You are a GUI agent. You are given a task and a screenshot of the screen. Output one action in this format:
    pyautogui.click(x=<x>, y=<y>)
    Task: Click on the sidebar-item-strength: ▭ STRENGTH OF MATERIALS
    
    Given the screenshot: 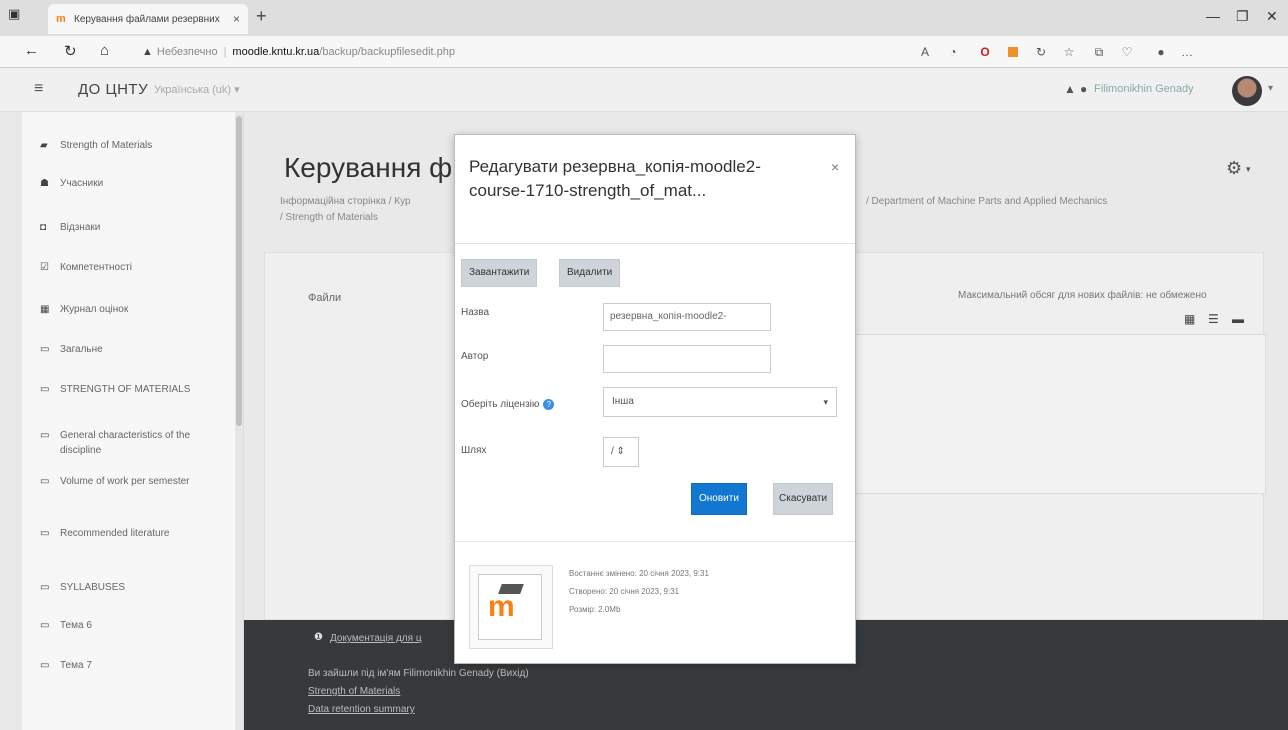 What is the action you would take?
    pyautogui.click(x=128, y=389)
    